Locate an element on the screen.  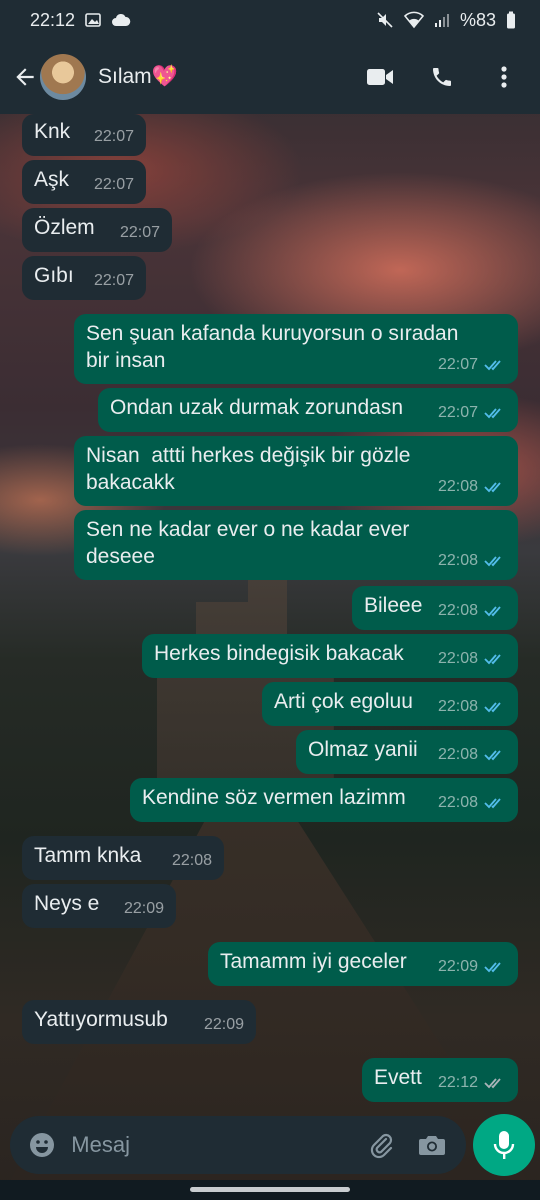
contact-avatar is located at coordinates (63, 77).